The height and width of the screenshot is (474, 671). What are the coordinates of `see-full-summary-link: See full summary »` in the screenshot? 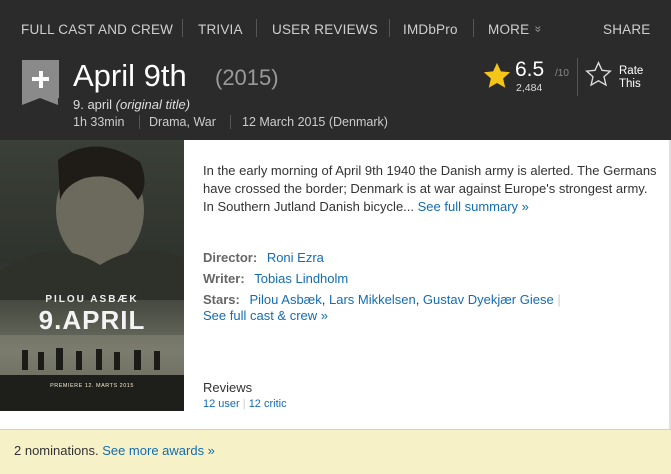 It's located at (473, 206).